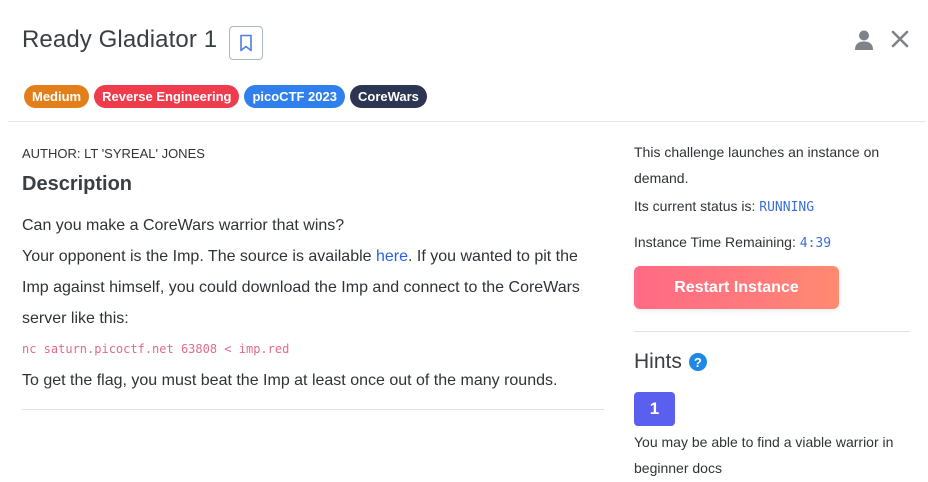  I want to click on bookmark-icon, so click(246, 43).